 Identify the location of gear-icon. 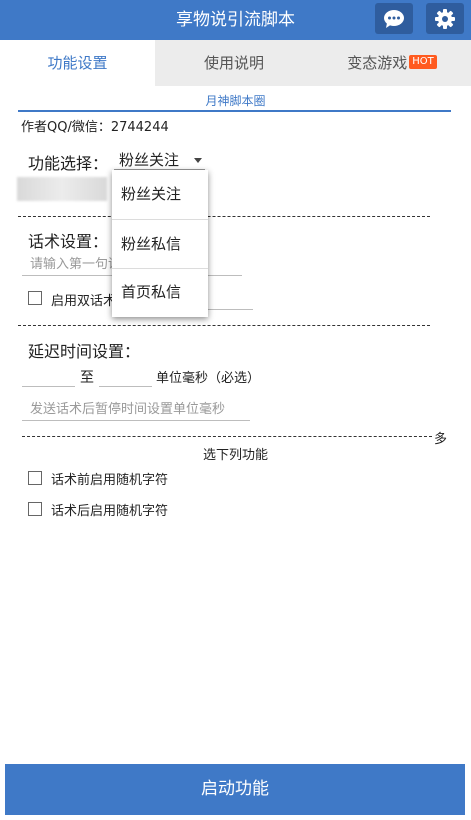
(445, 18).